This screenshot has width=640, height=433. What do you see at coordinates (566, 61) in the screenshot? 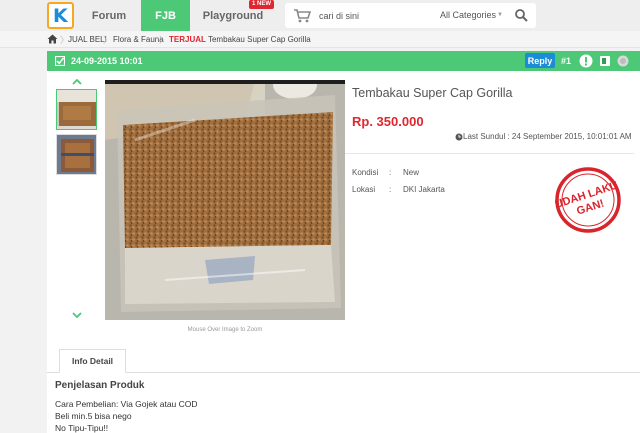
I see `post-number: #1` at bounding box center [566, 61].